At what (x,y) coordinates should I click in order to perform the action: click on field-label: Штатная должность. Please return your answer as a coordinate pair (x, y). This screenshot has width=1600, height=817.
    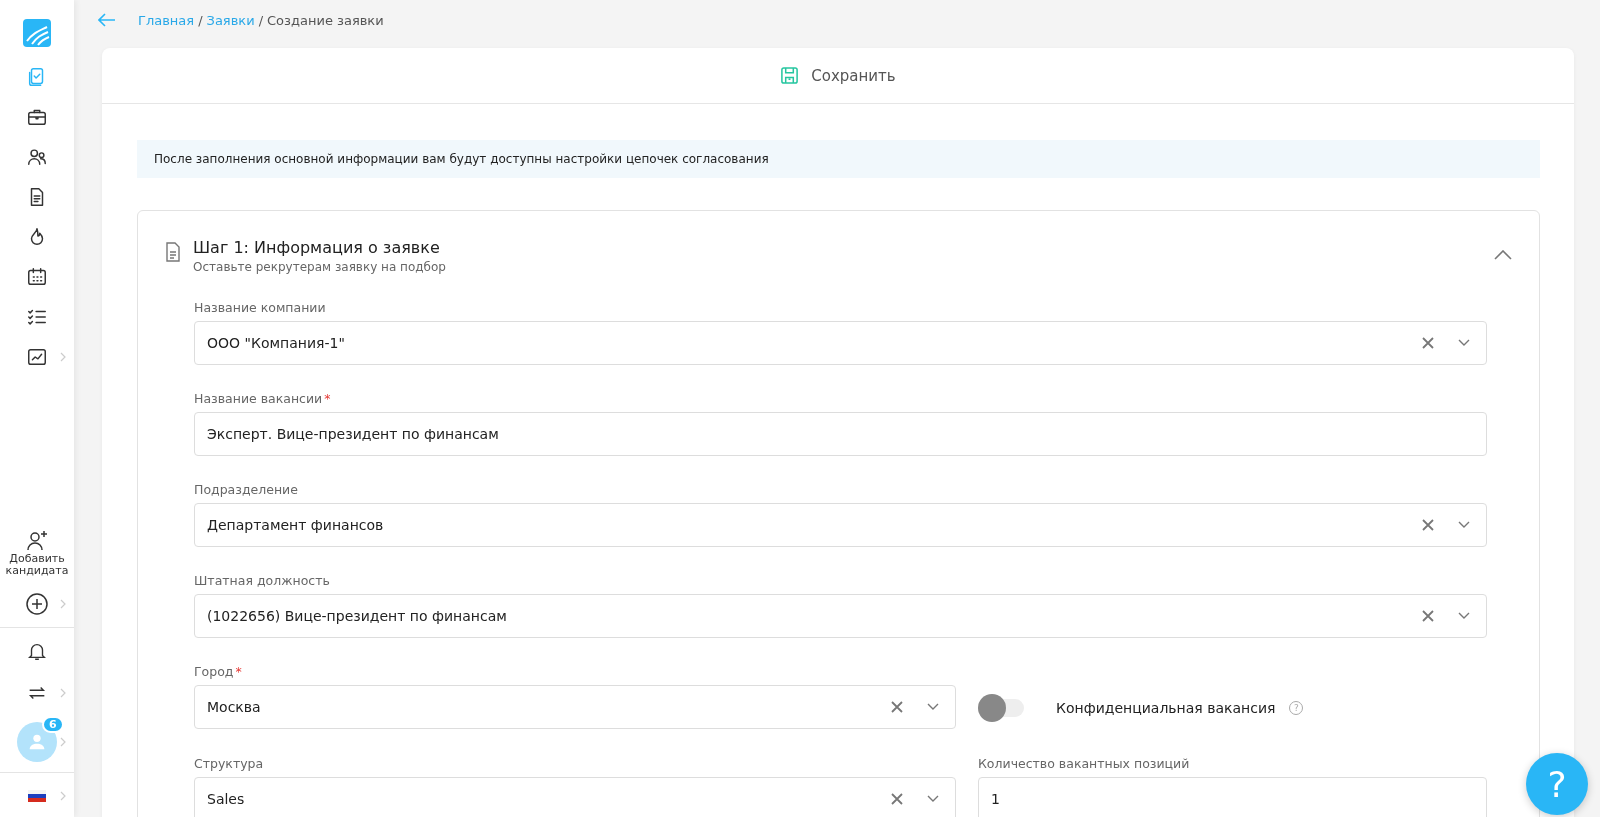
    Looking at the image, I should click on (262, 580).